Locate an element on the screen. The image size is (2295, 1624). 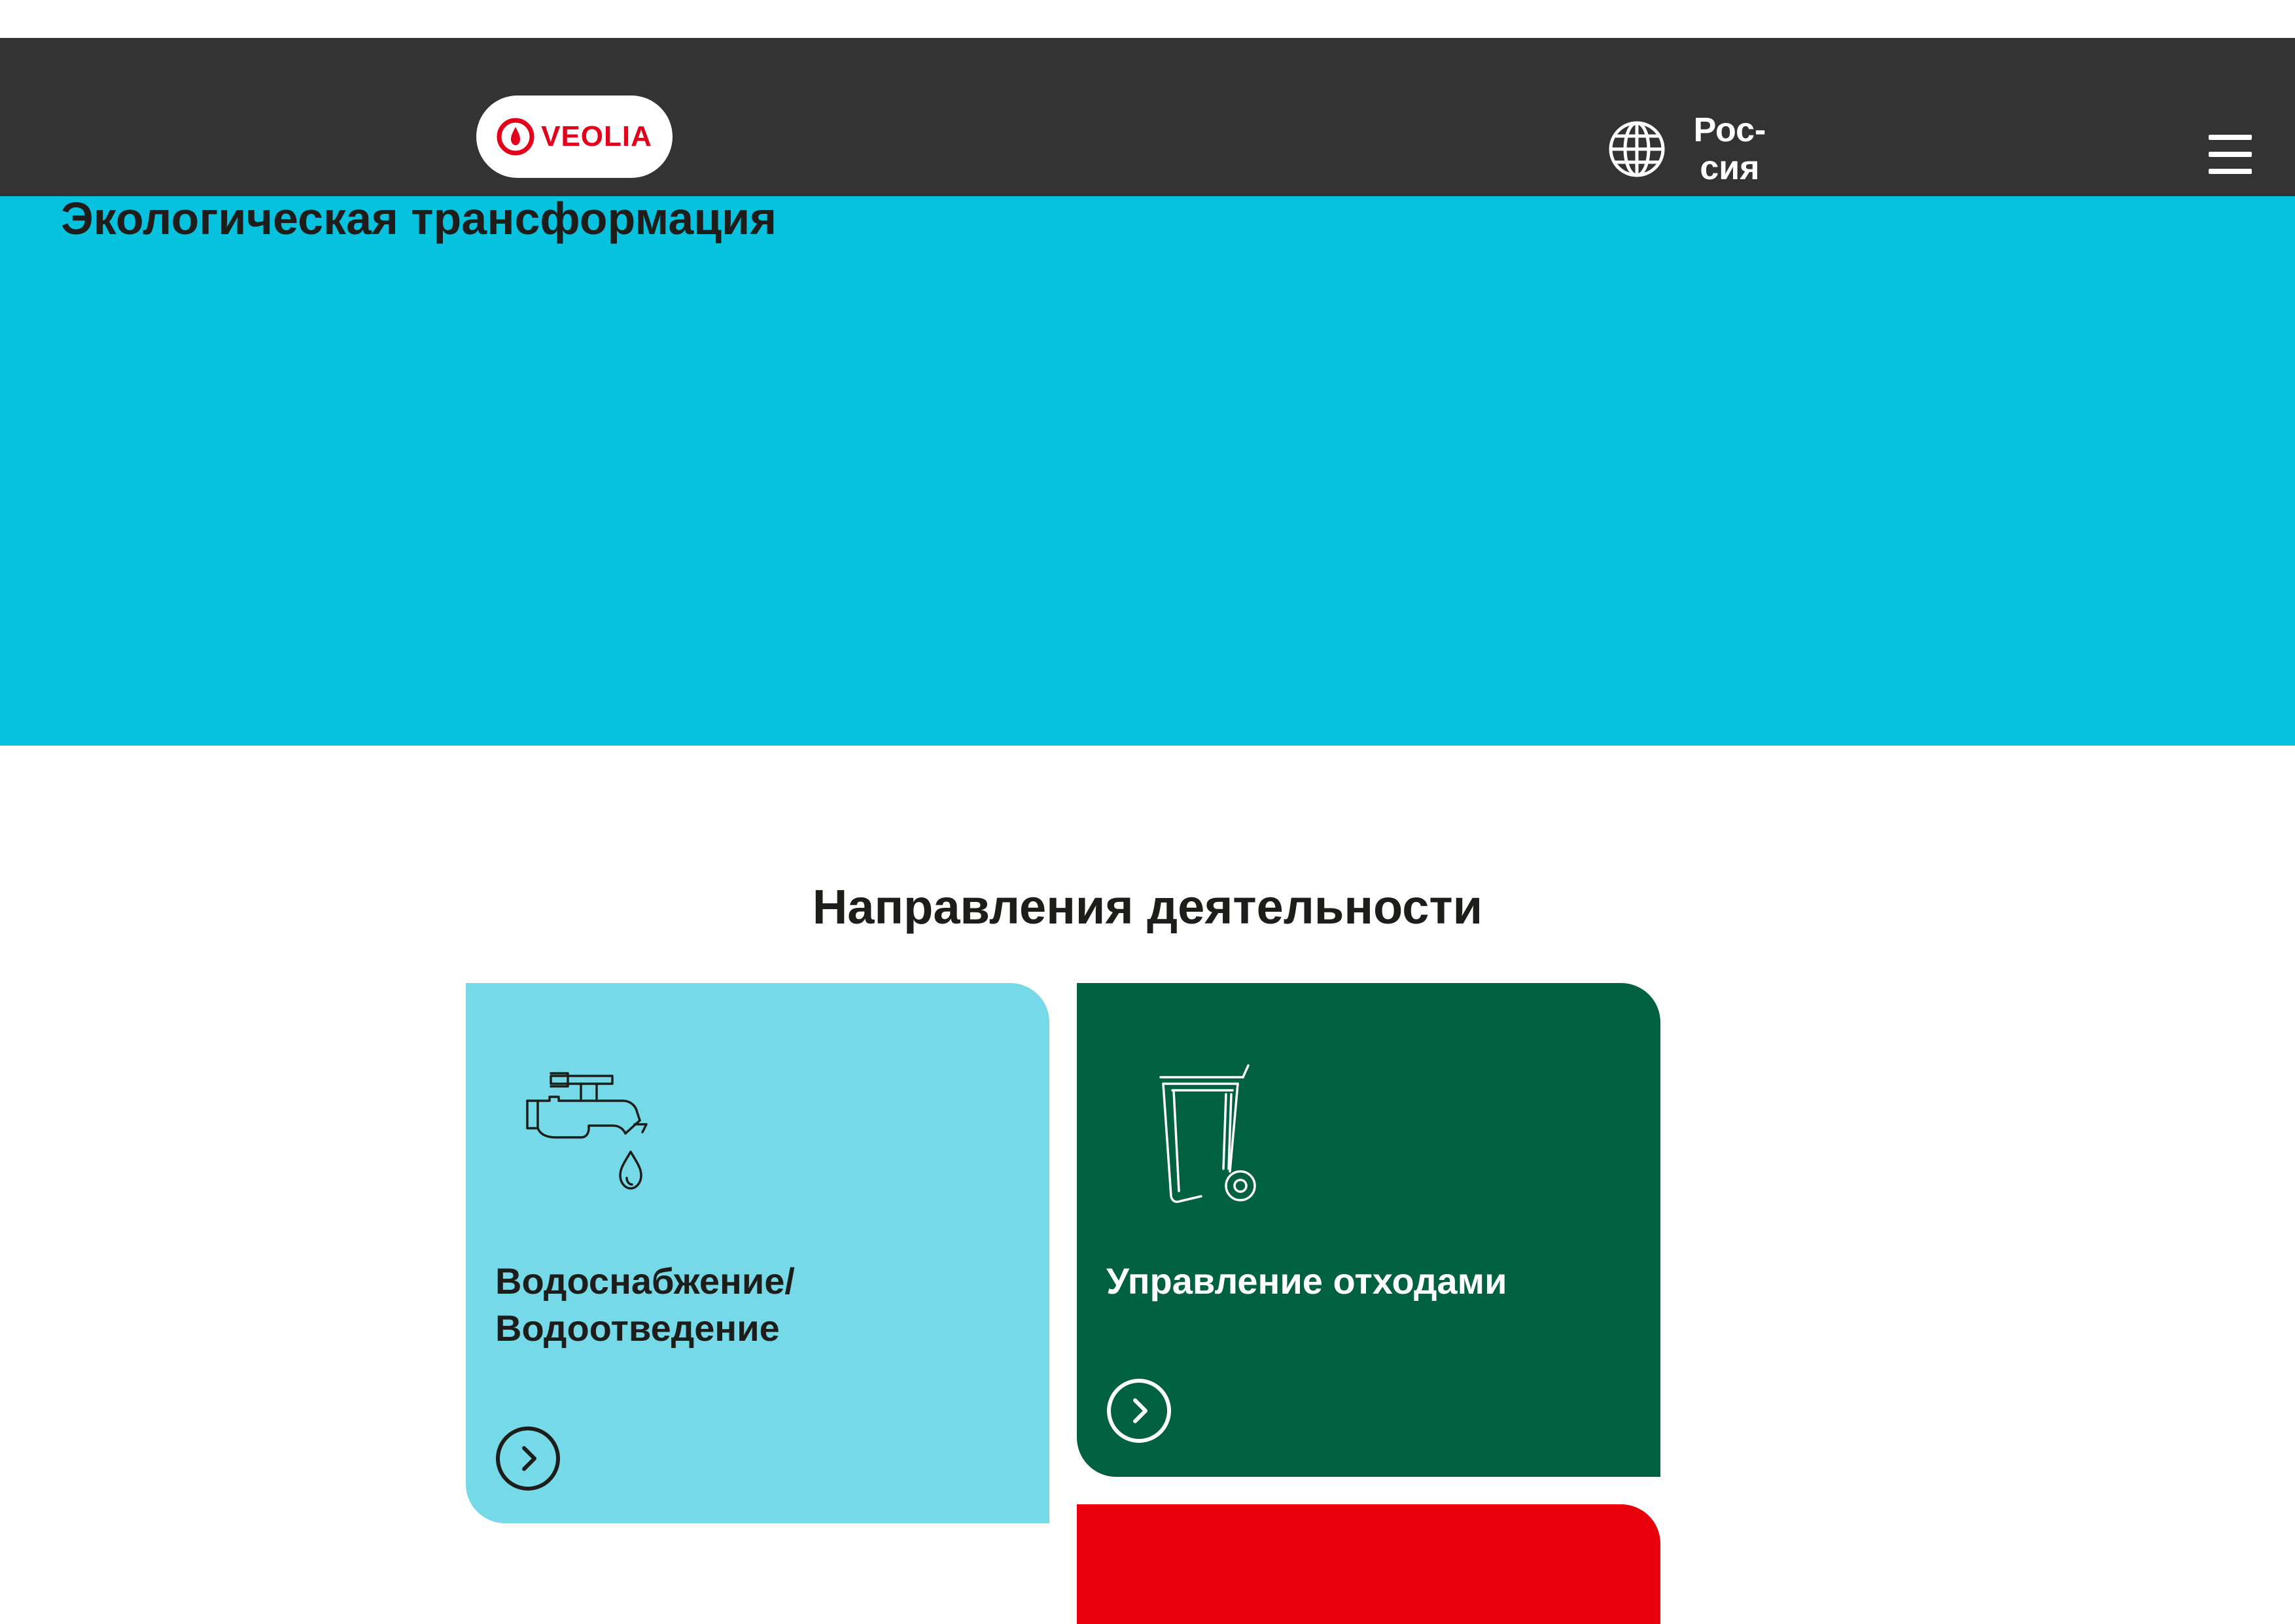
card-label: Управление отходами is located at coordinates (1306, 1281).